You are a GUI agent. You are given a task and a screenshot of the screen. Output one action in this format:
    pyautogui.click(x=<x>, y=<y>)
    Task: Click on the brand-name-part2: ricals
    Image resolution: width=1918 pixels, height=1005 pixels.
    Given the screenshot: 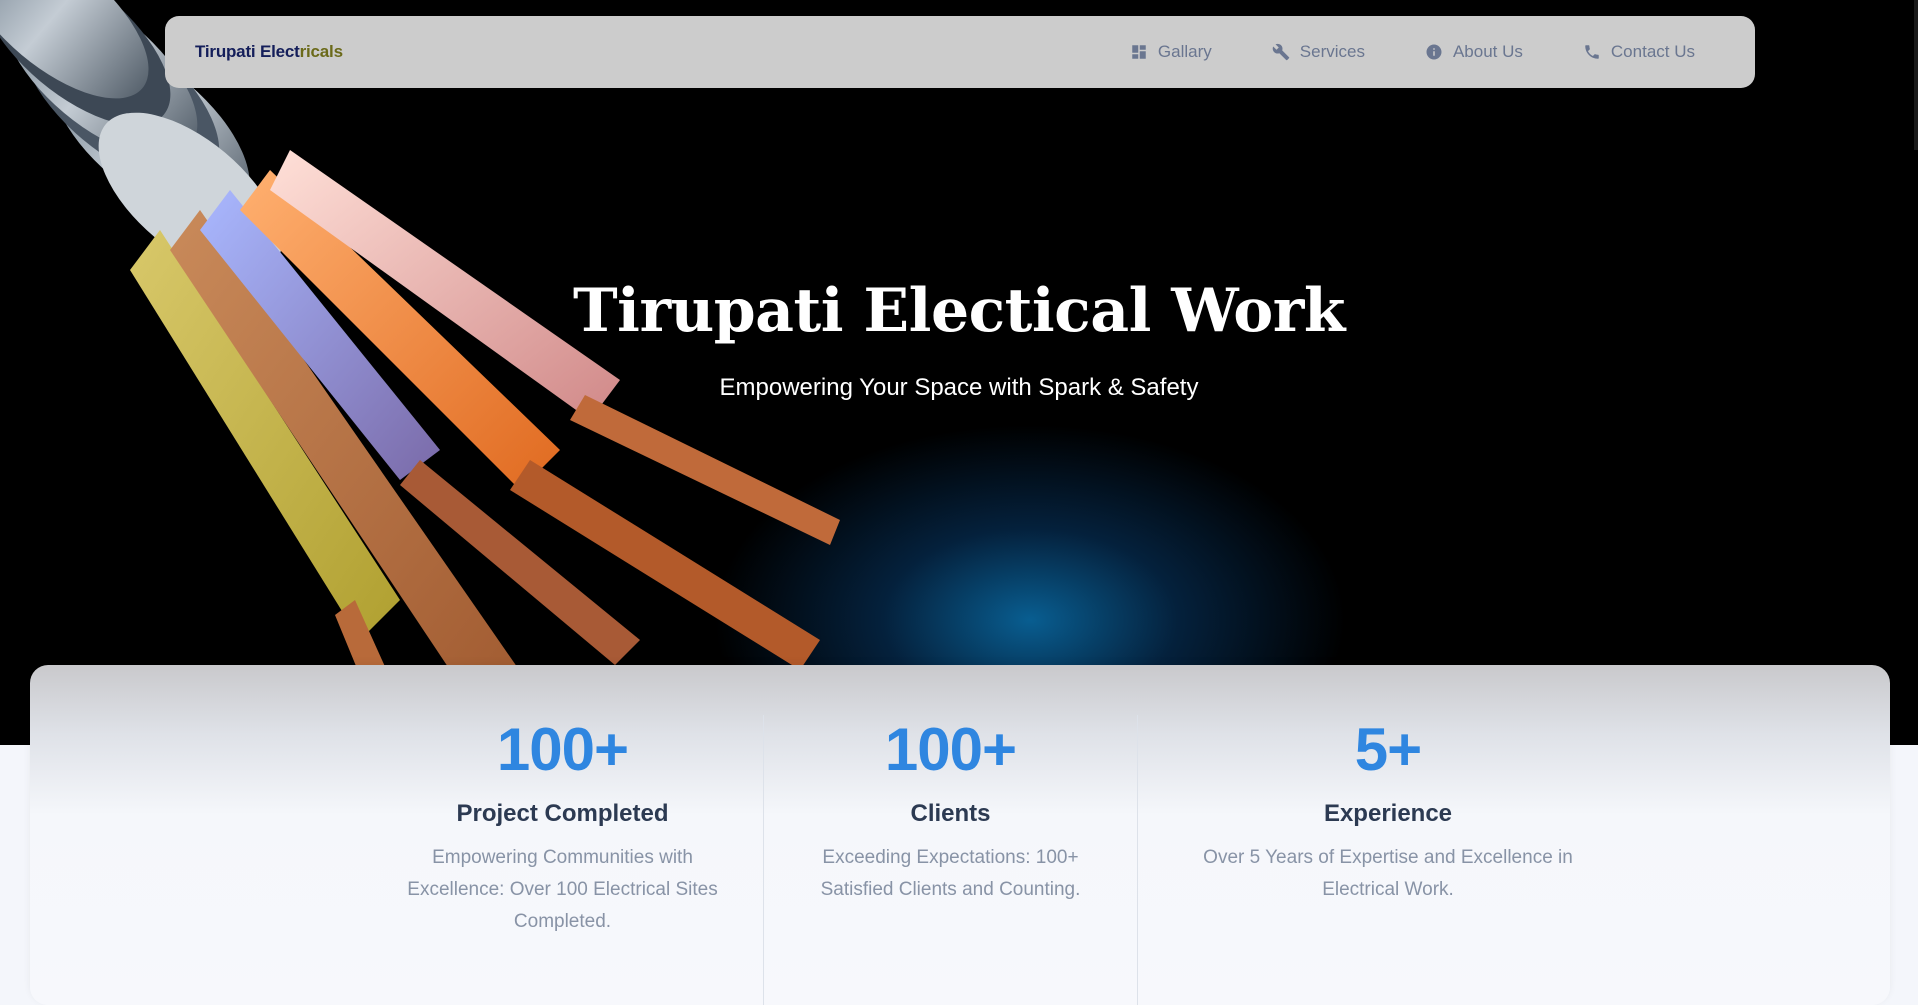 What is the action you would take?
    pyautogui.click(x=321, y=51)
    